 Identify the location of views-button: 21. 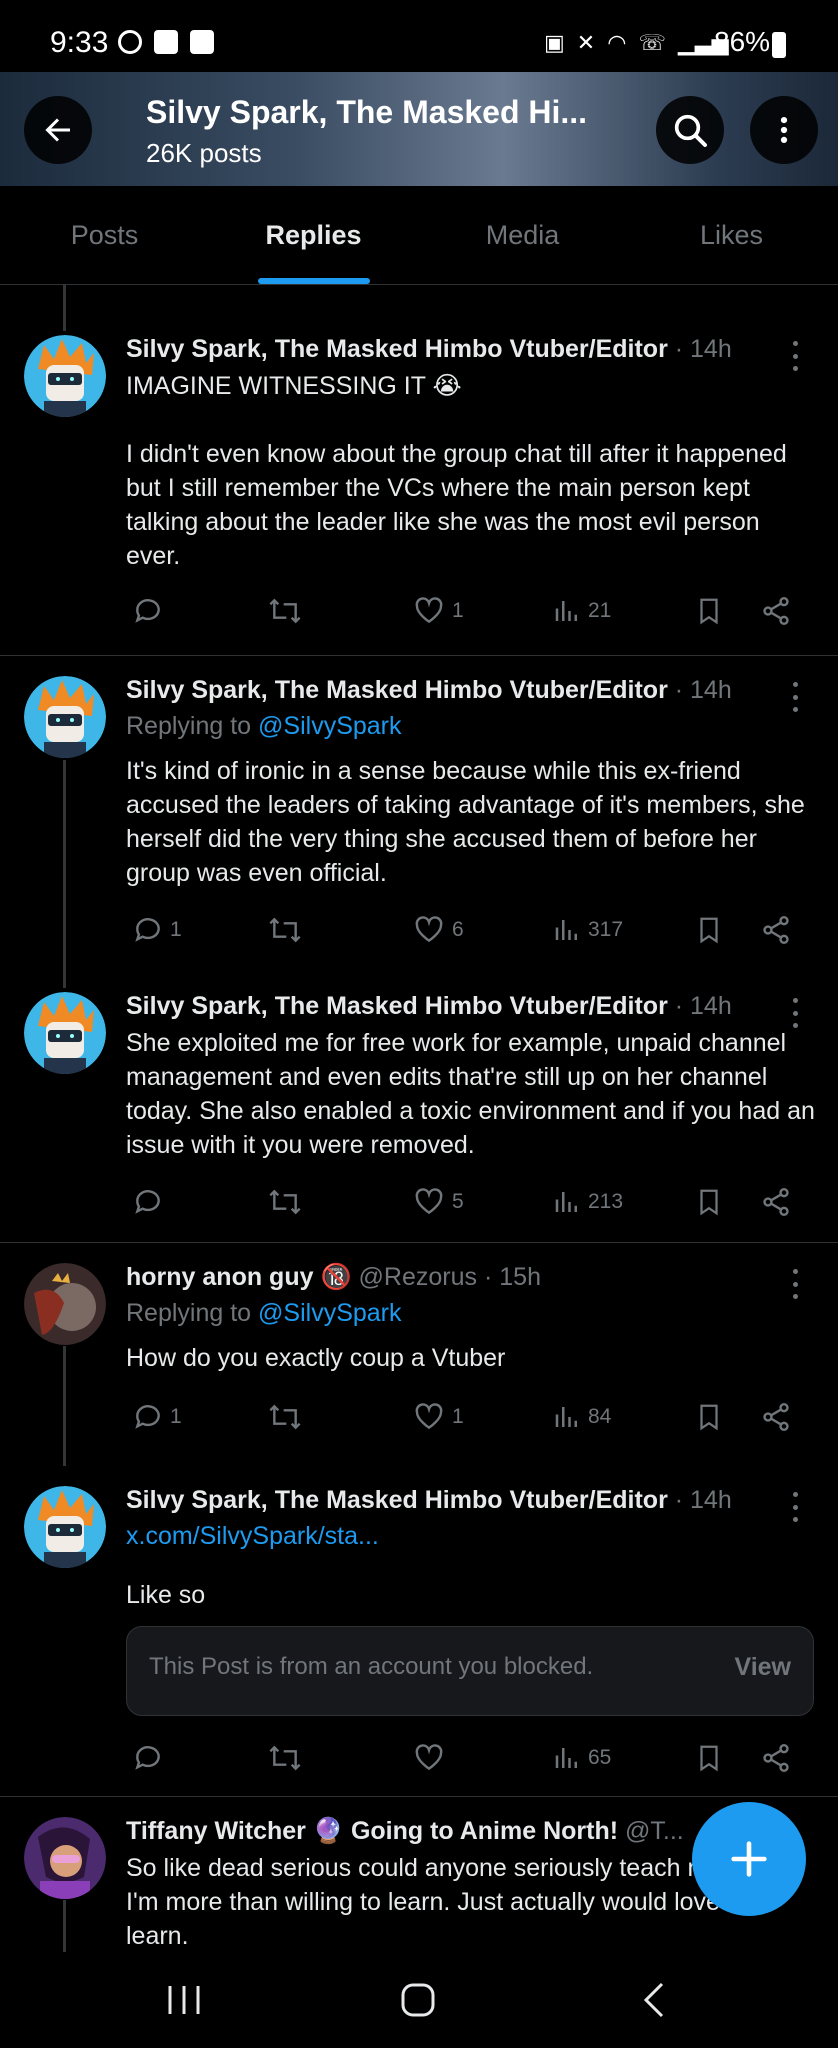
(581, 611).